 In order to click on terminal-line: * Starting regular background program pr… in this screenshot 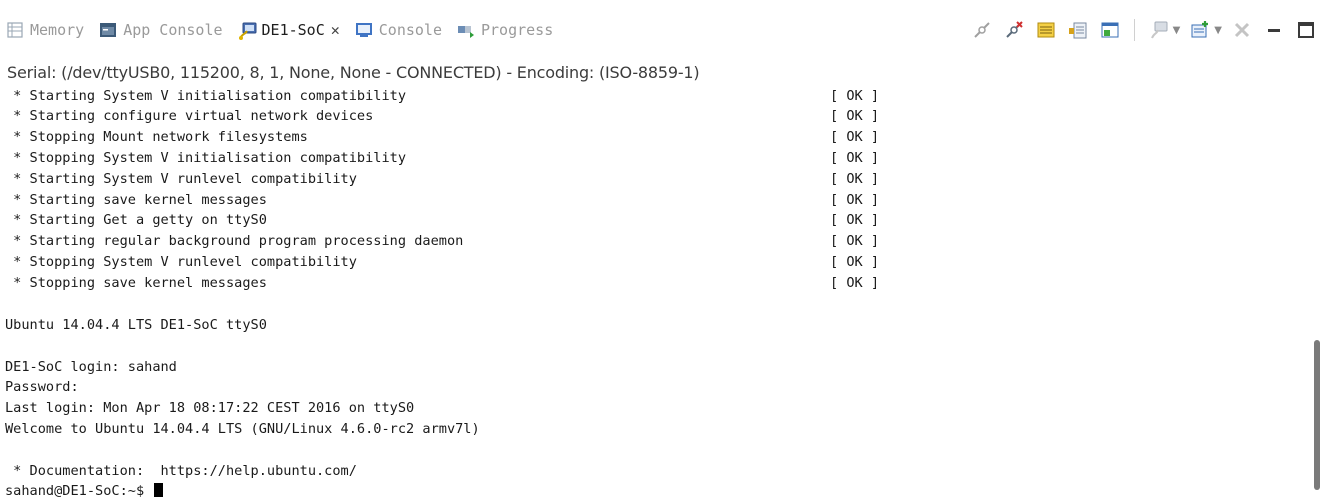, I will do `click(234, 241)`.